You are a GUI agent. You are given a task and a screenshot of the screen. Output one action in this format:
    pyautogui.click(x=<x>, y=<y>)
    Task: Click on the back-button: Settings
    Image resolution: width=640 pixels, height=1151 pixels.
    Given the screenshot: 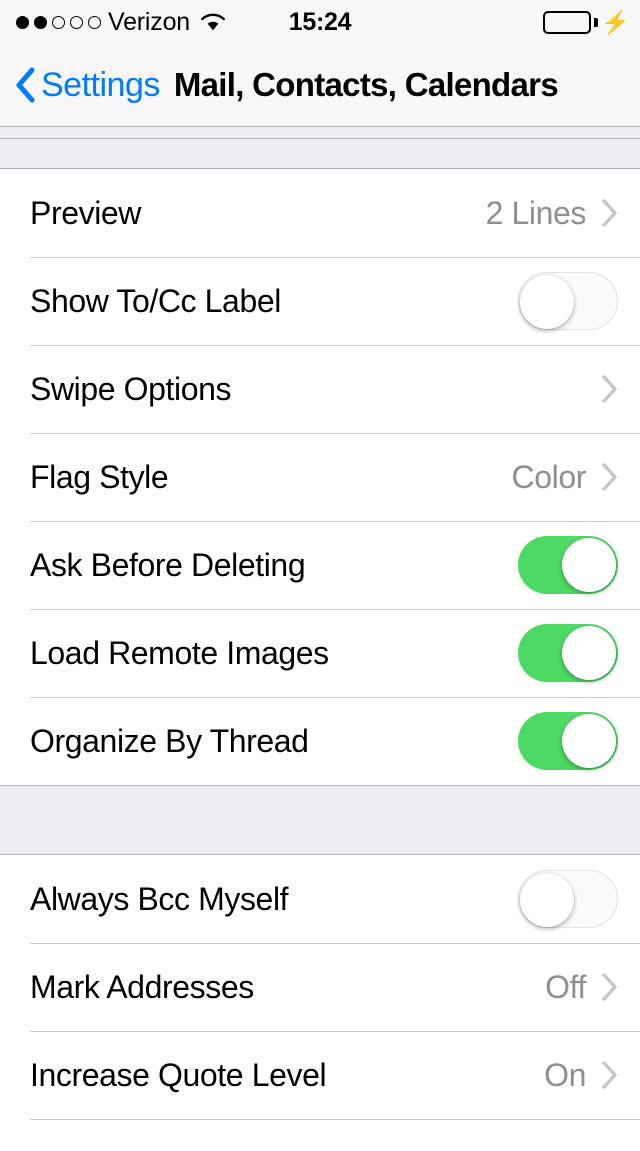 What is the action you would take?
    pyautogui.click(x=80, y=85)
    